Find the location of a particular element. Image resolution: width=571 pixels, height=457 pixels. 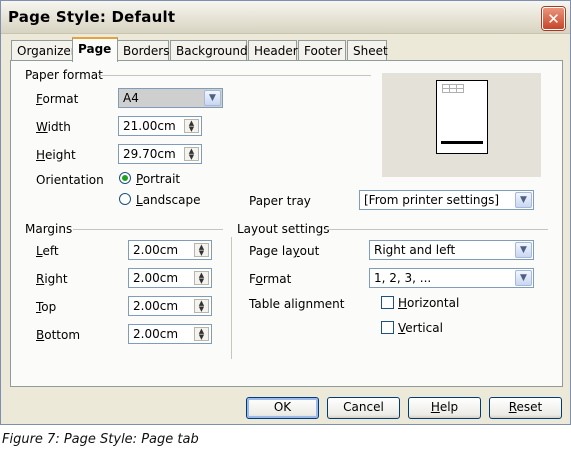

margin-bottom-value: 2.00cm is located at coordinates (156, 334).